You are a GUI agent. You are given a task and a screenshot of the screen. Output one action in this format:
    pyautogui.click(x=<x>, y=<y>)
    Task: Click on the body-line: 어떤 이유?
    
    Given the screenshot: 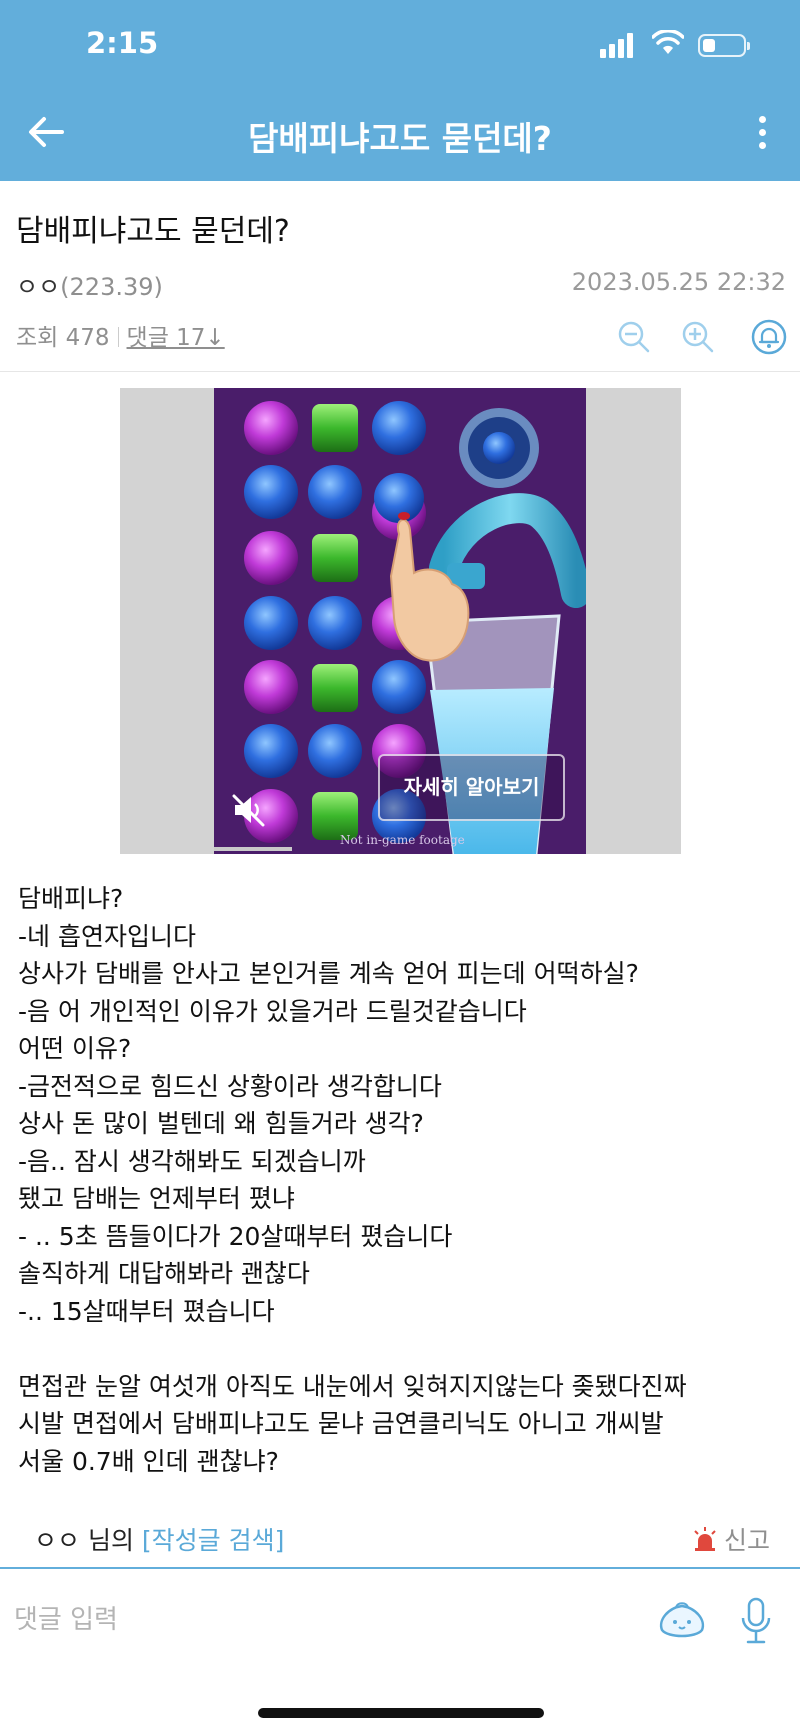 What is the action you would take?
    pyautogui.click(x=75, y=1048)
    